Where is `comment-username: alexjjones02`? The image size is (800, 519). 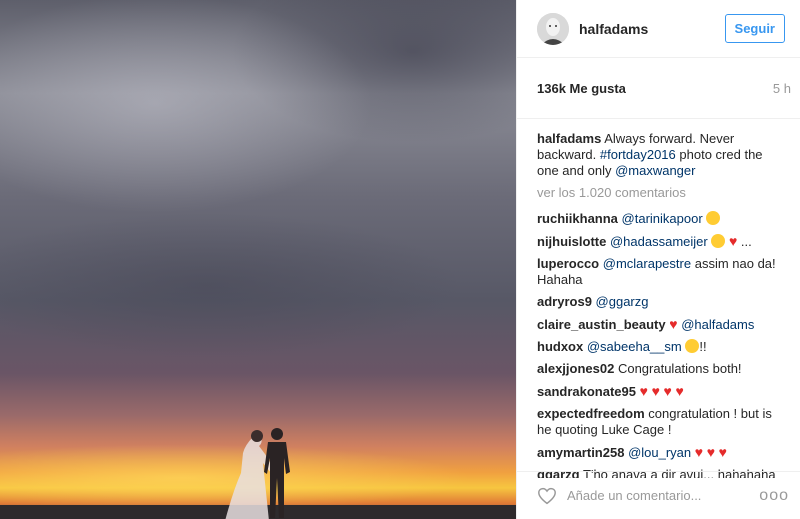 comment-username: alexjjones02 is located at coordinates (575, 368).